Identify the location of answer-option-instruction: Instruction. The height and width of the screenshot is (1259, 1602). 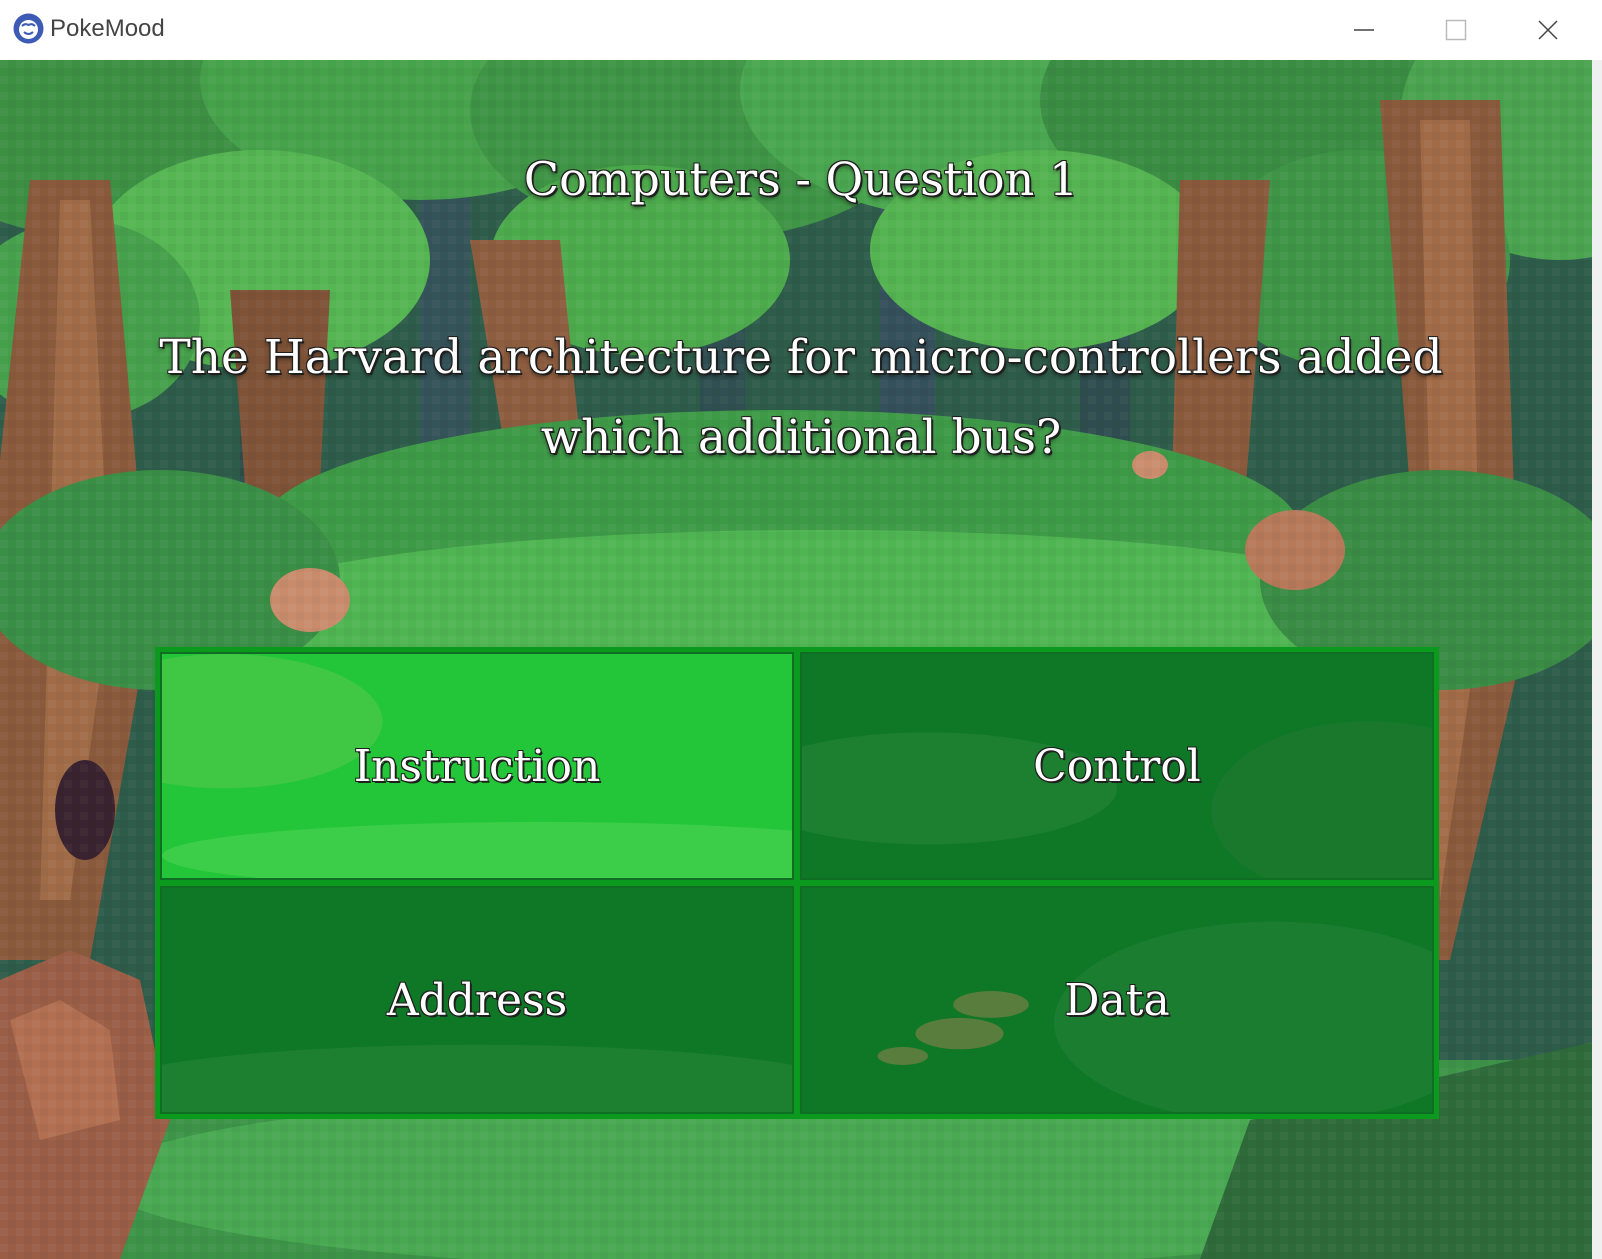
(477, 766).